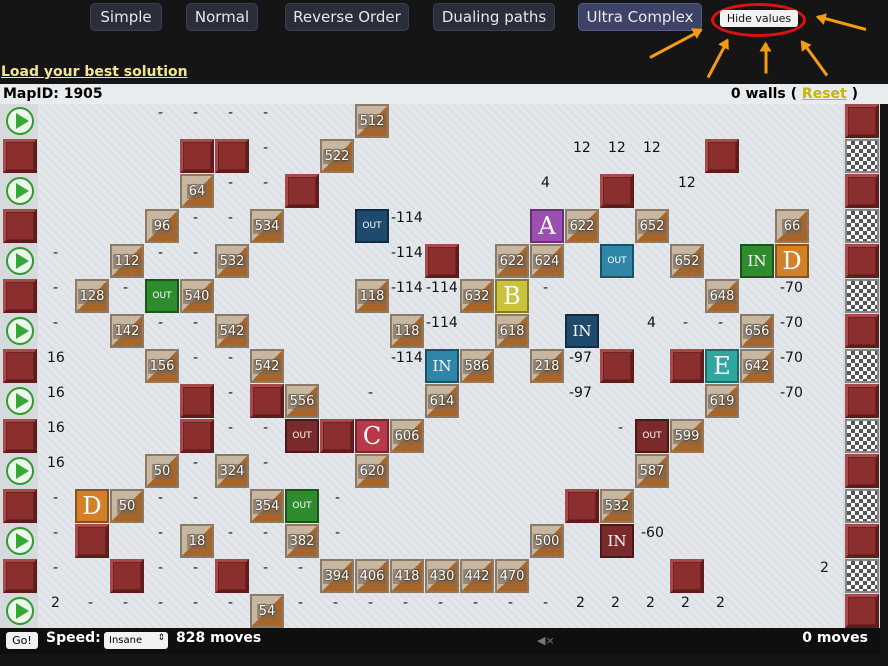  Describe the element at coordinates (94, 72) in the screenshot. I see `load-best-solution-link: Load your best solution` at that location.